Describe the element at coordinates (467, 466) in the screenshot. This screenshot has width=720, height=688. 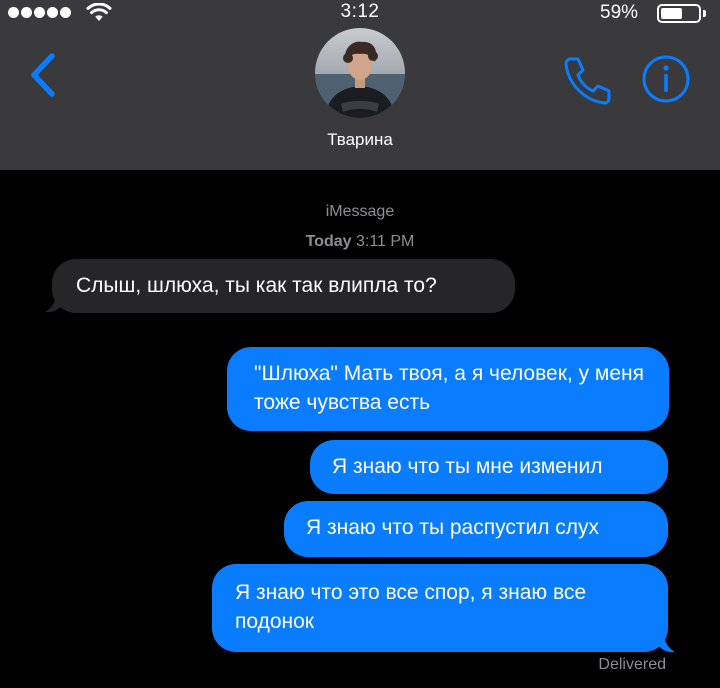
I see `message-text: Я знаю что ты мне изменил` at that location.